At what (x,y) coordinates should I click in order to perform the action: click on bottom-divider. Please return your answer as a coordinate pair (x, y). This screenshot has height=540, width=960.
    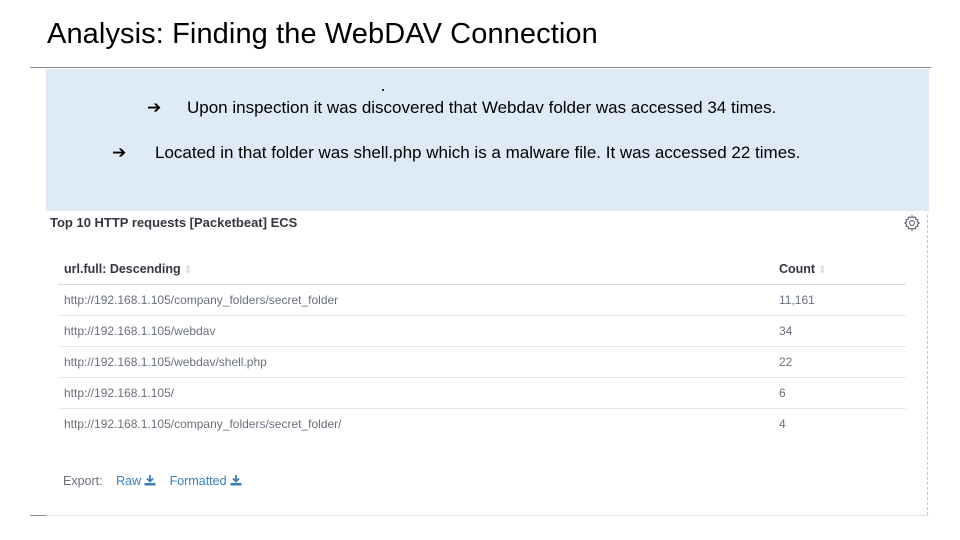
    Looking at the image, I should click on (38, 515).